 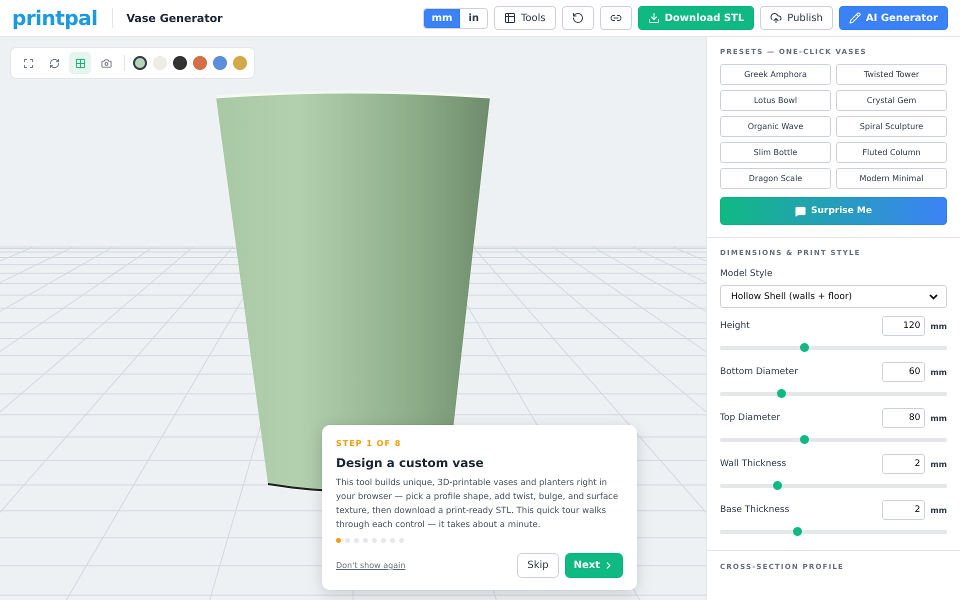 What do you see at coordinates (775, 100) in the screenshot?
I see `preset-button: Lotus Bowl` at bounding box center [775, 100].